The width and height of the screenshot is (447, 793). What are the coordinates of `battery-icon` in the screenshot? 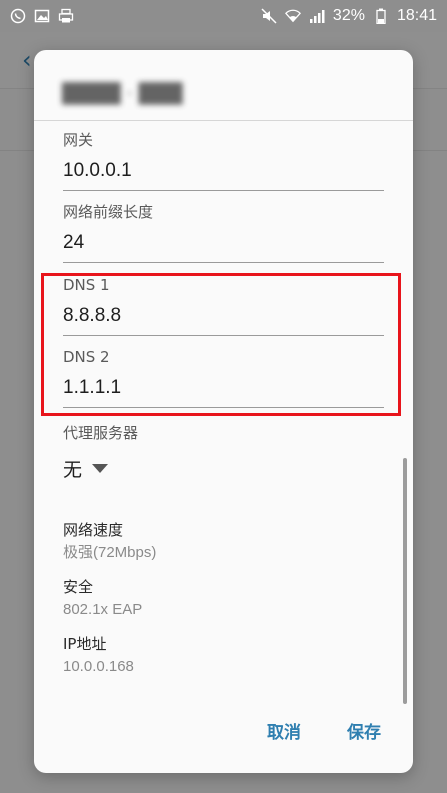 It's located at (381, 16).